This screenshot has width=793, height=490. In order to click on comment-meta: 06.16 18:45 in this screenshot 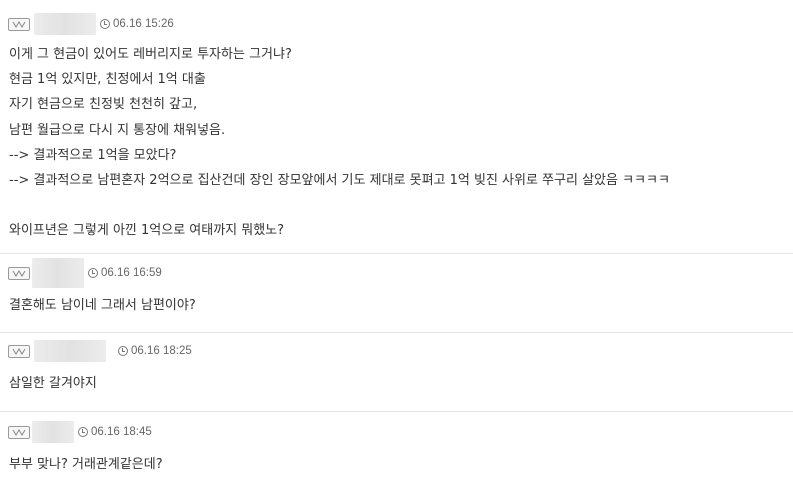, I will do `click(80, 432)`.